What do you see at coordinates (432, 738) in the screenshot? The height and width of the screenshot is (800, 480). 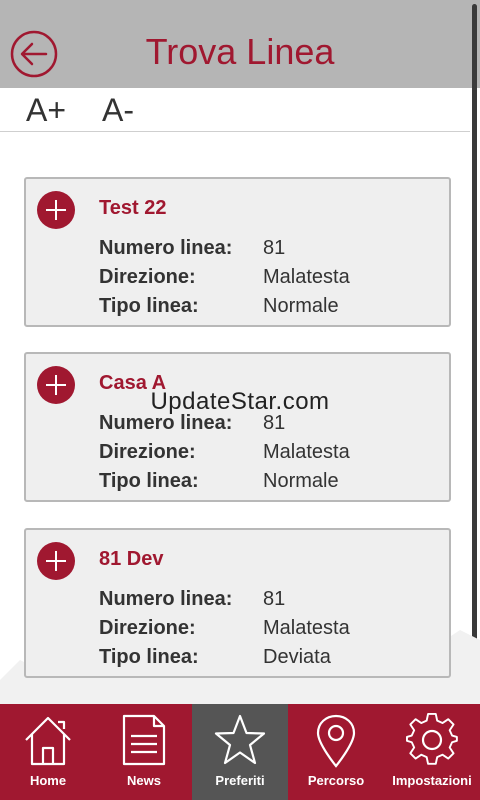 I see `gear-icon` at bounding box center [432, 738].